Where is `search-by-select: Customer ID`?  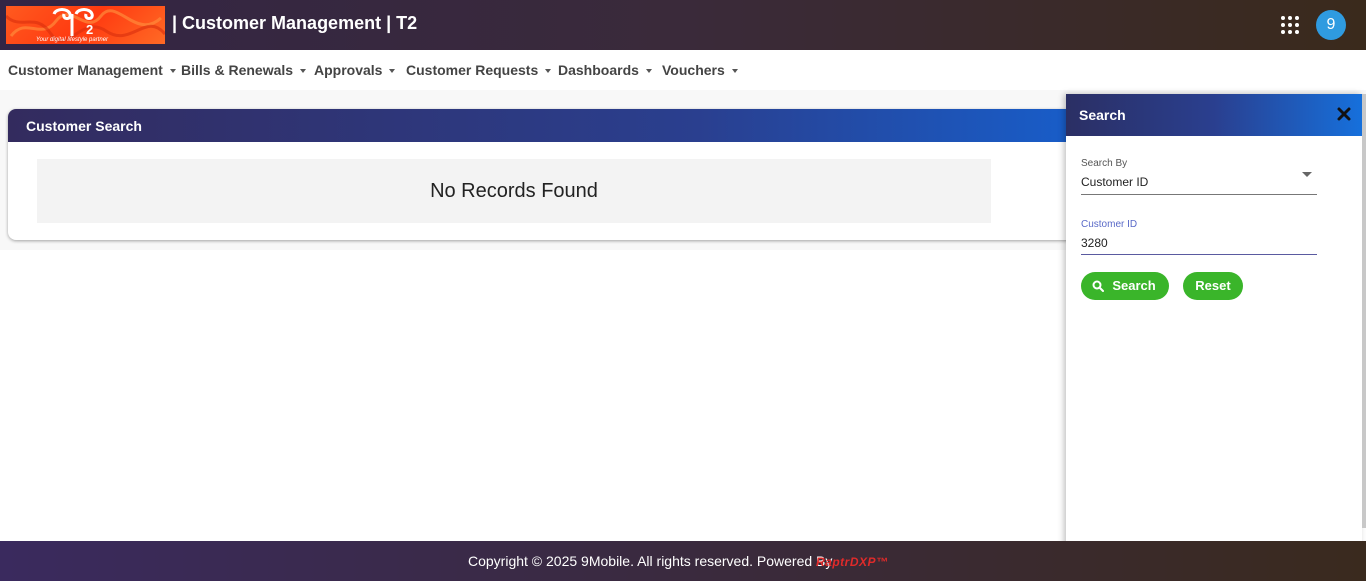 search-by-select: Customer ID is located at coordinates (1114, 182).